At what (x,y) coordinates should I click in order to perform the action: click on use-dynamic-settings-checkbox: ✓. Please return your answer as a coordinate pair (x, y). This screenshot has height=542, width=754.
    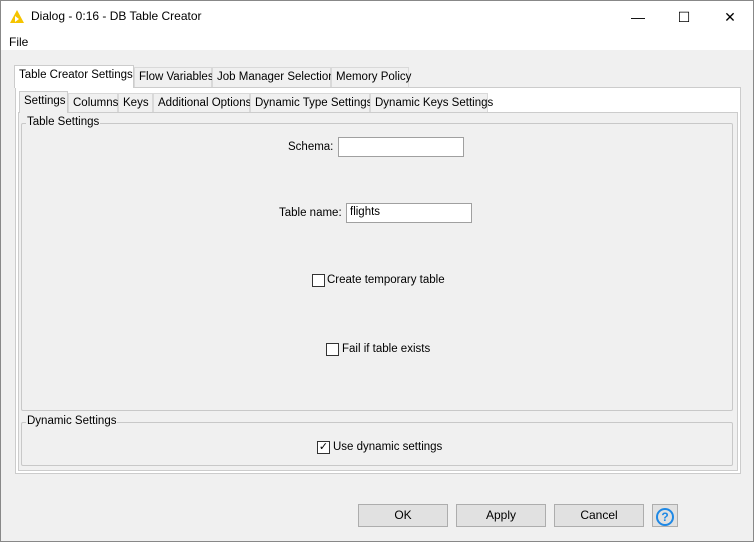
    Looking at the image, I should click on (323, 447).